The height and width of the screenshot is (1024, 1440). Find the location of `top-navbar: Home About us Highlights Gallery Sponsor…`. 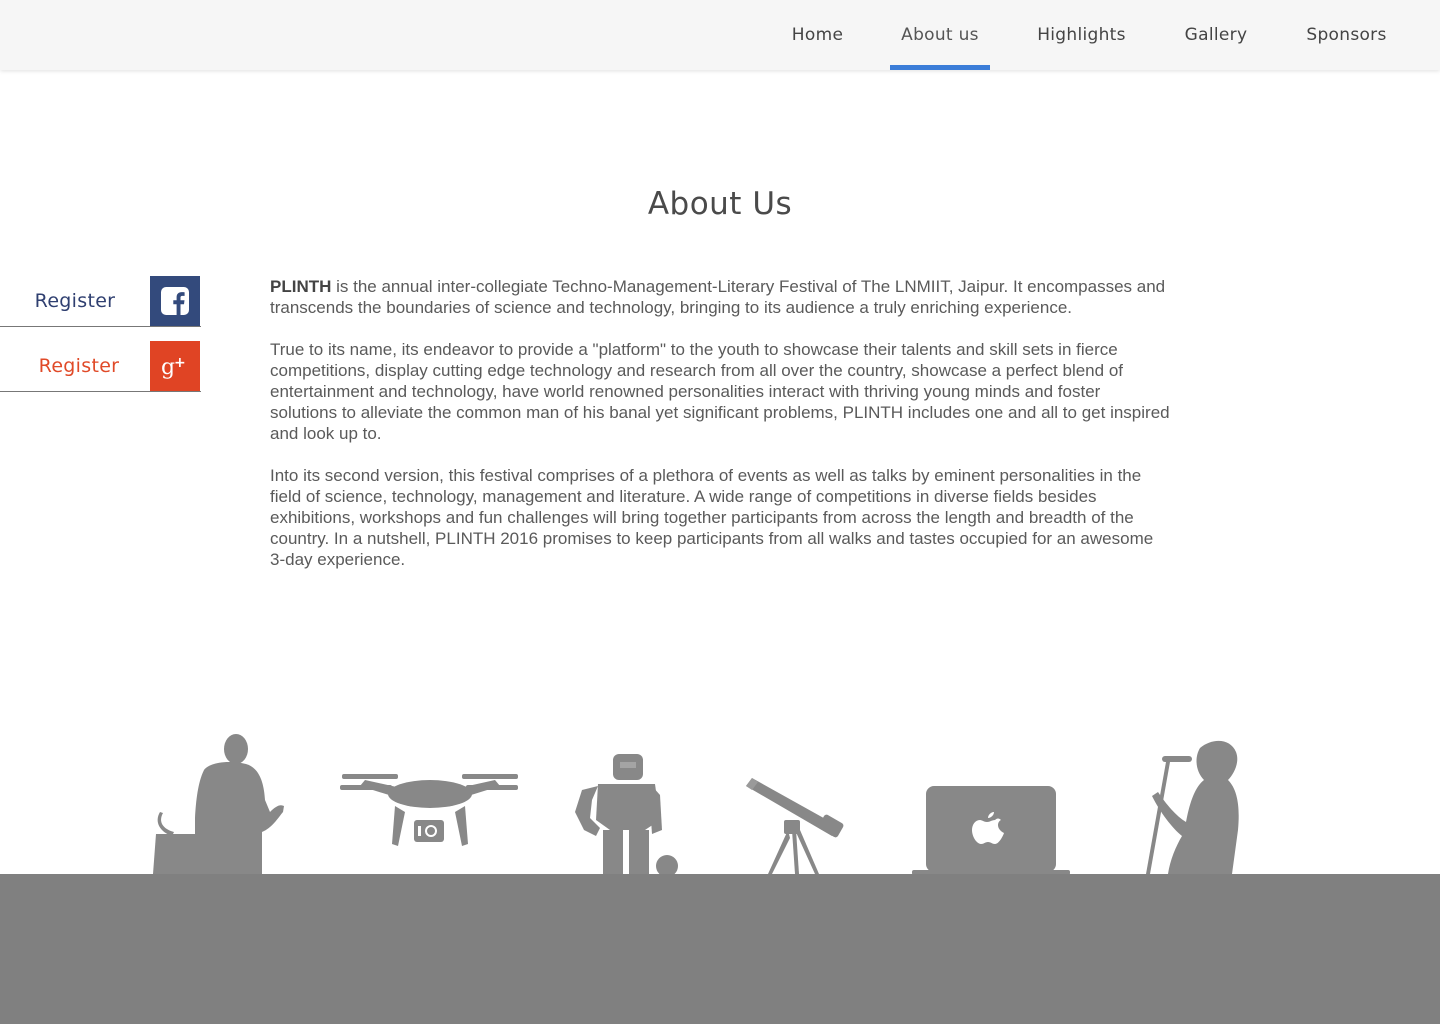

top-navbar: Home About us Highlights Gallery Sponsor… is located at coordinates (720, 35).